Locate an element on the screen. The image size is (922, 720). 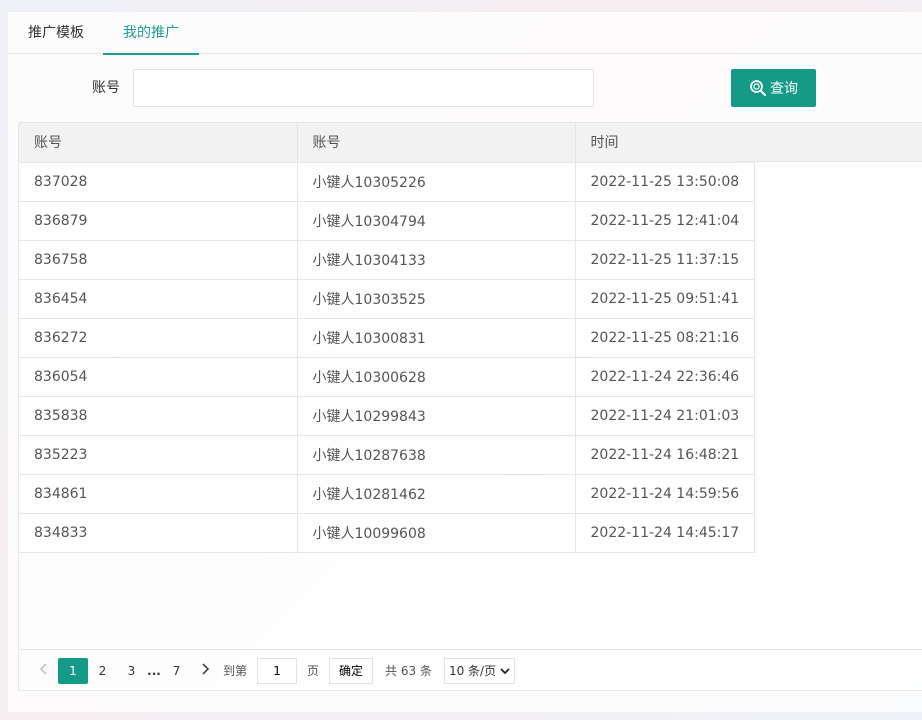
cell-time: 2022-11-24 22:36:46 is located at coordinates (665, 377).